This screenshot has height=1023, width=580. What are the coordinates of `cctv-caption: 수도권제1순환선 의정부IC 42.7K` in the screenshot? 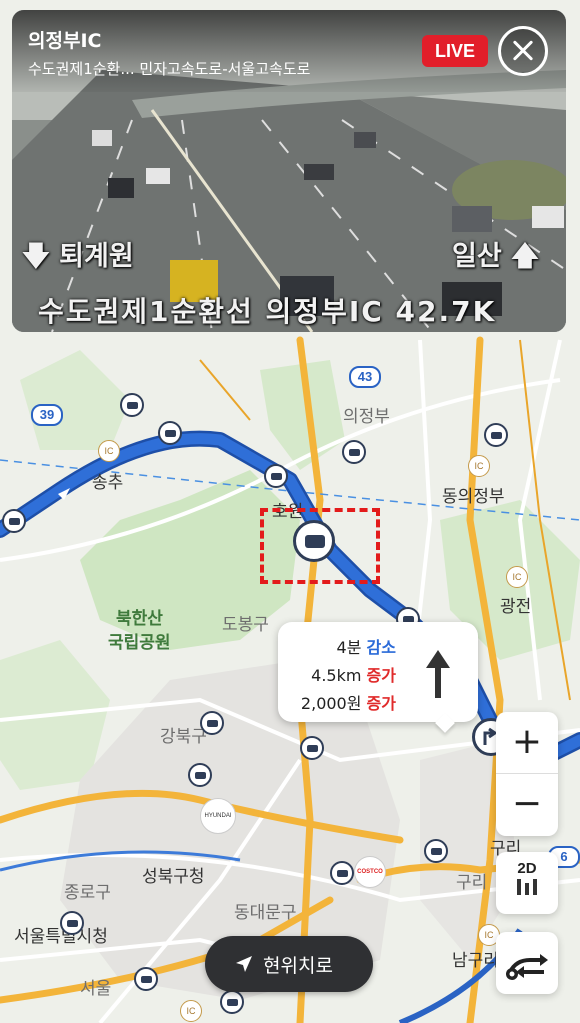 It's located at (267, 311).